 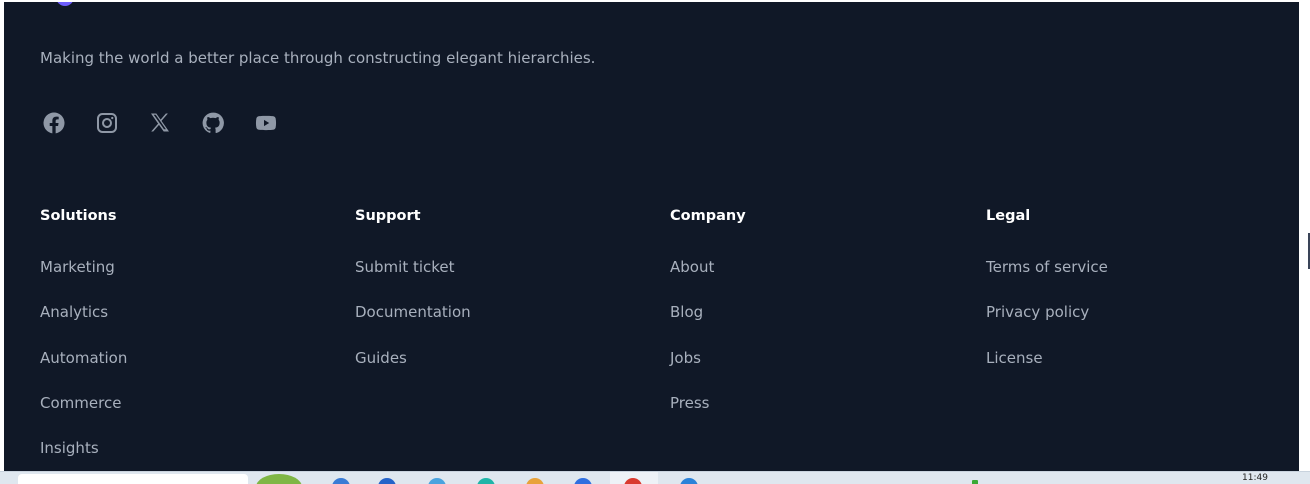 I want to click on footer-link-jobs: Jobs, so click(x=708, y=370).